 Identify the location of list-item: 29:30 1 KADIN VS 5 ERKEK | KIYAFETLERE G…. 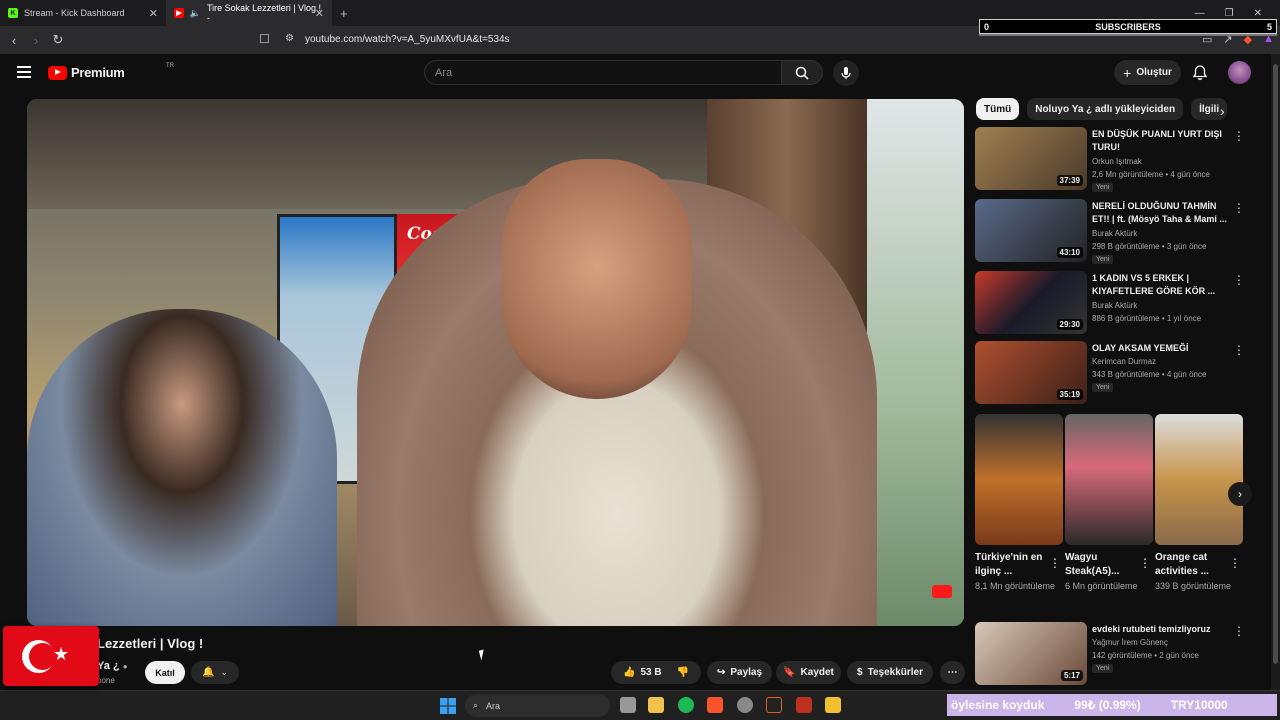
(1120, 303).